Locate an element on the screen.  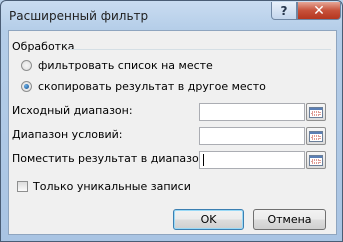
processing-group-label: Обработка is located at coordinates (43, 46).